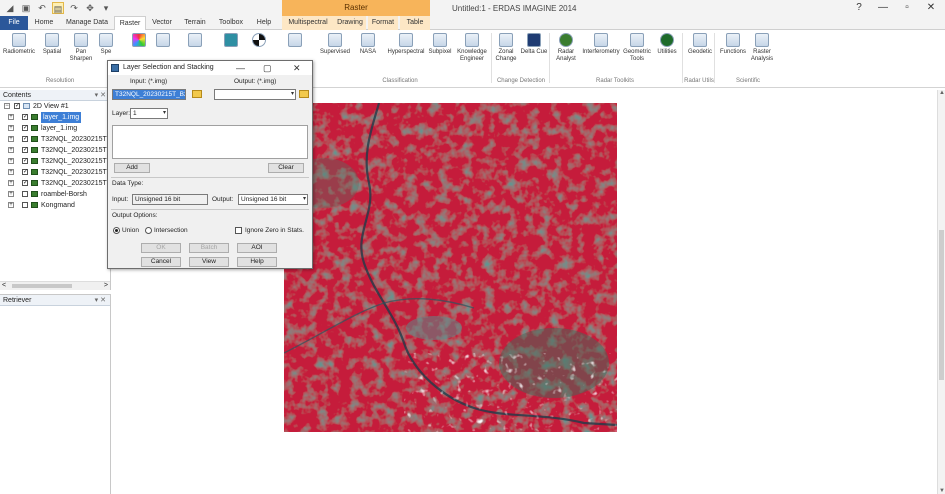 The width and height of the screenshot is (945, 494). Describe the element at coordinates (440, 44) in the screenshot. I see `subpixel-button: Subpixel` at that location.